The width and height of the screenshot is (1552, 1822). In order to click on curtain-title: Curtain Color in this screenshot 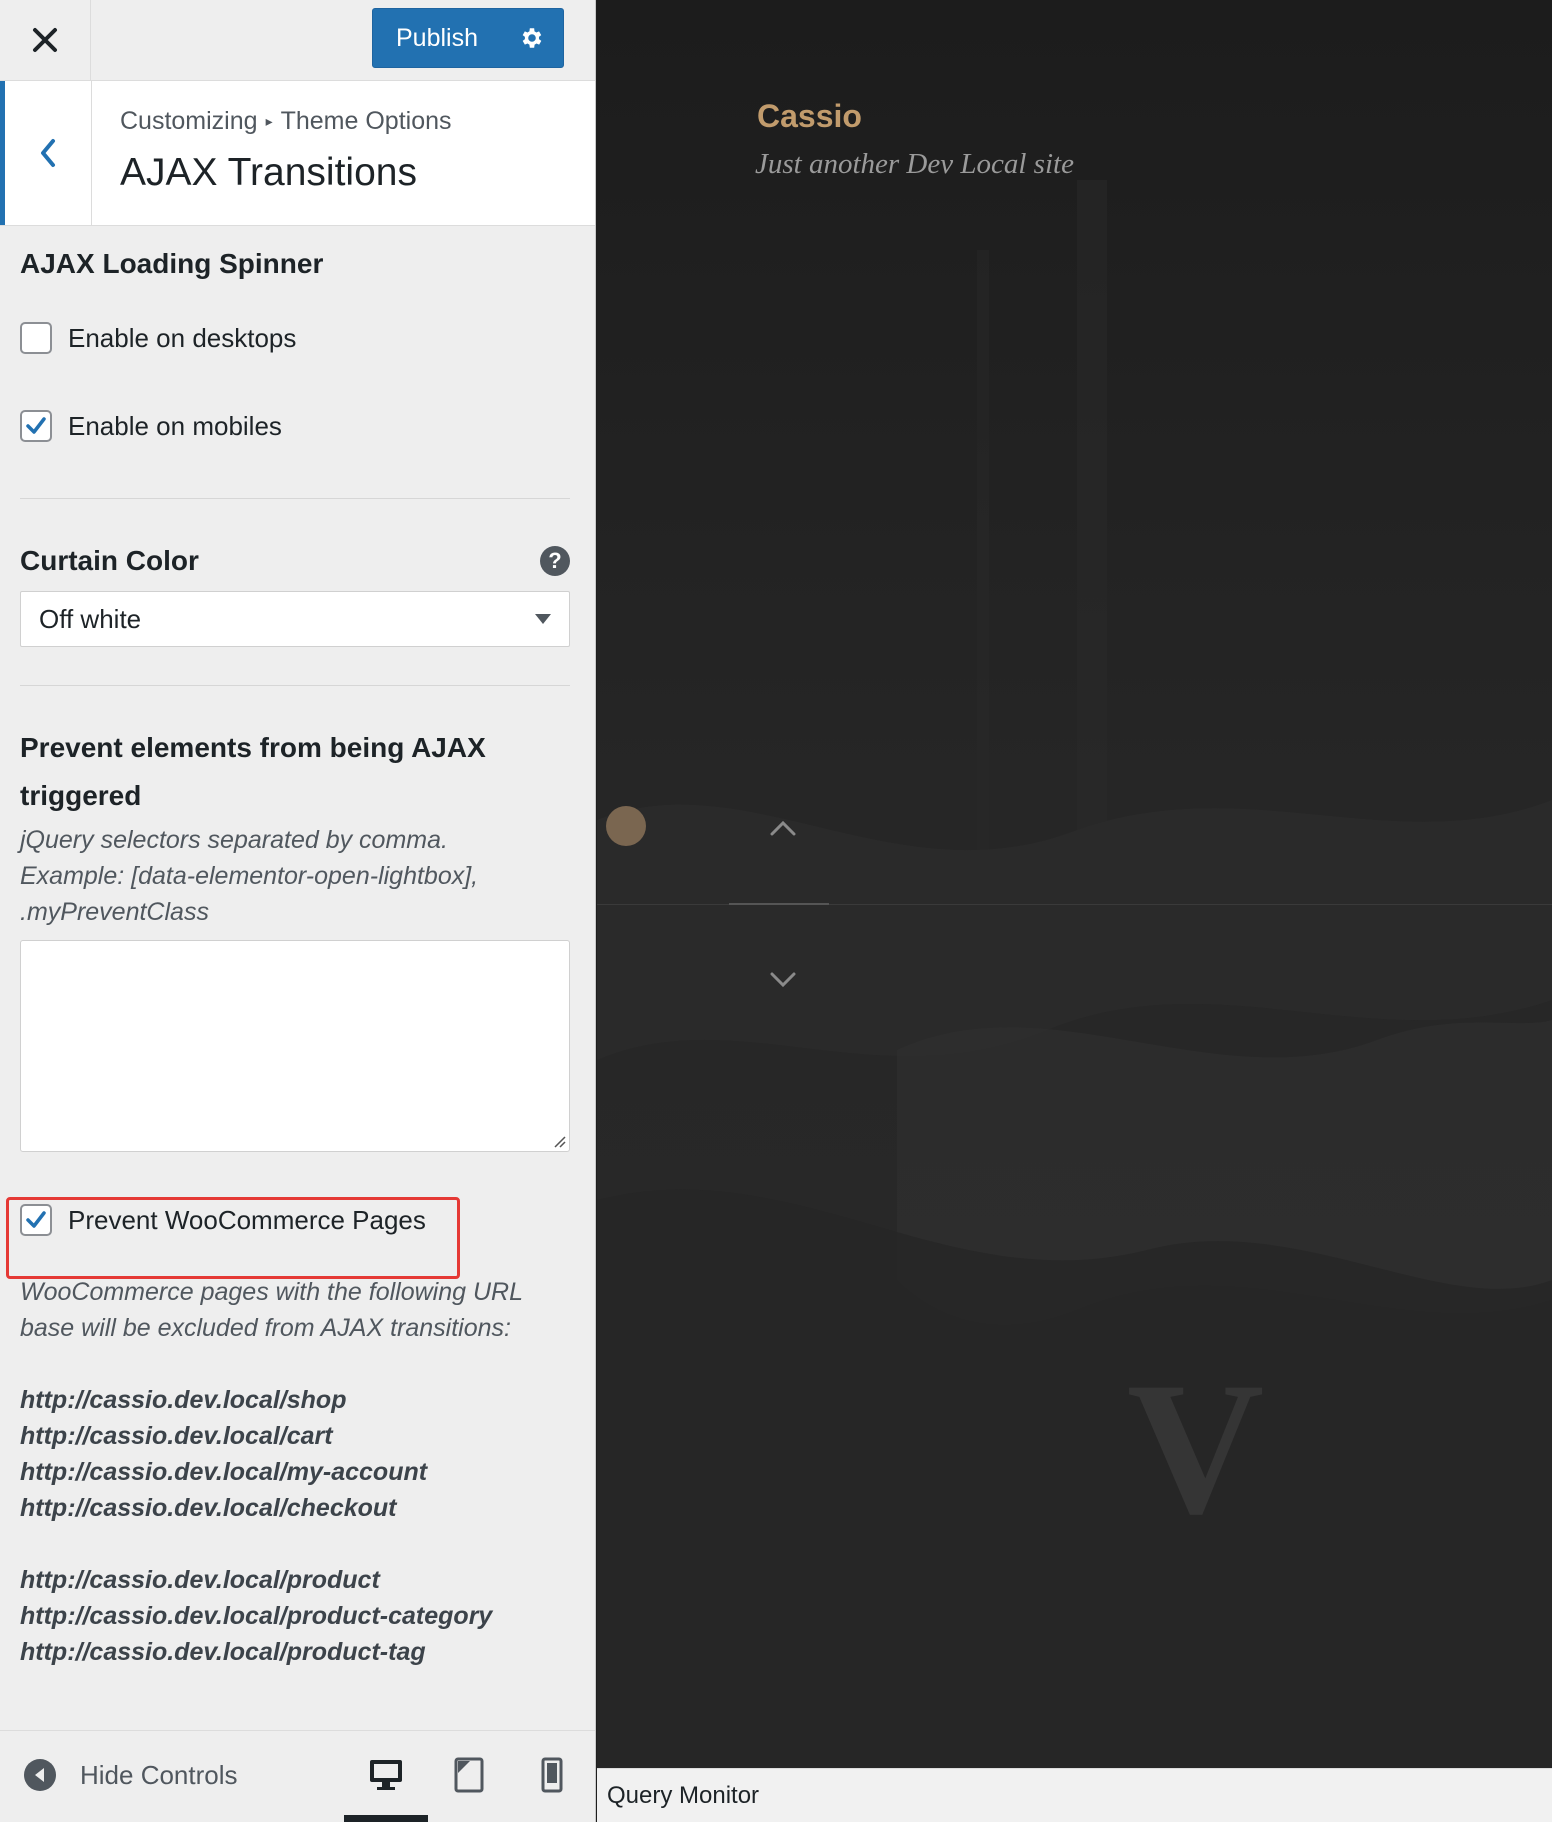, I will do `click(109, 560)`.